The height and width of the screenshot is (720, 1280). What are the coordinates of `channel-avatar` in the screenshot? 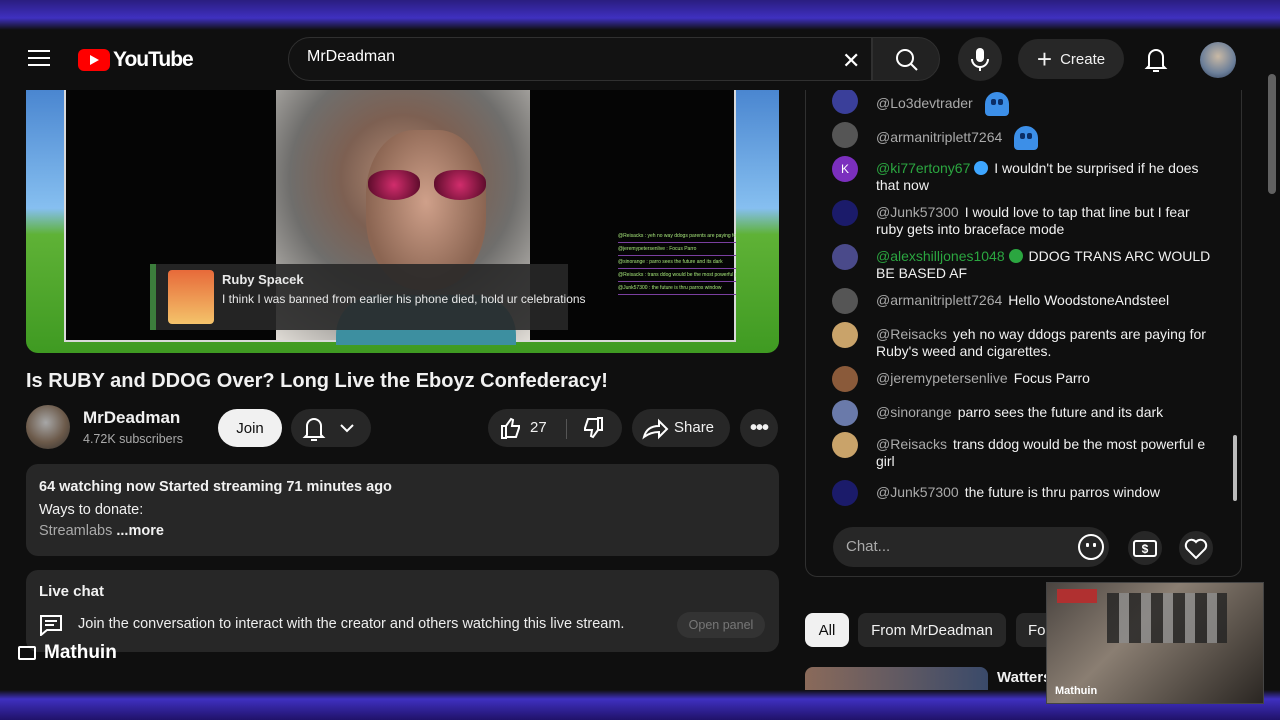 It's located at (48, 427).